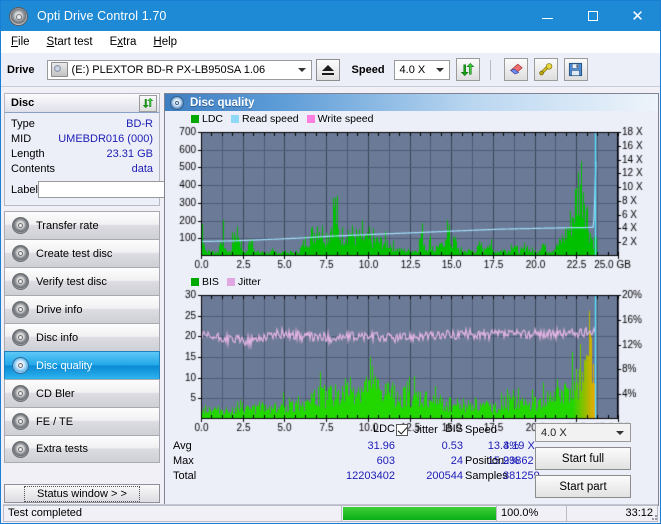 This screenshot has height=524, width=661. I want to click on legend-label: LDC, so click(213, 118).